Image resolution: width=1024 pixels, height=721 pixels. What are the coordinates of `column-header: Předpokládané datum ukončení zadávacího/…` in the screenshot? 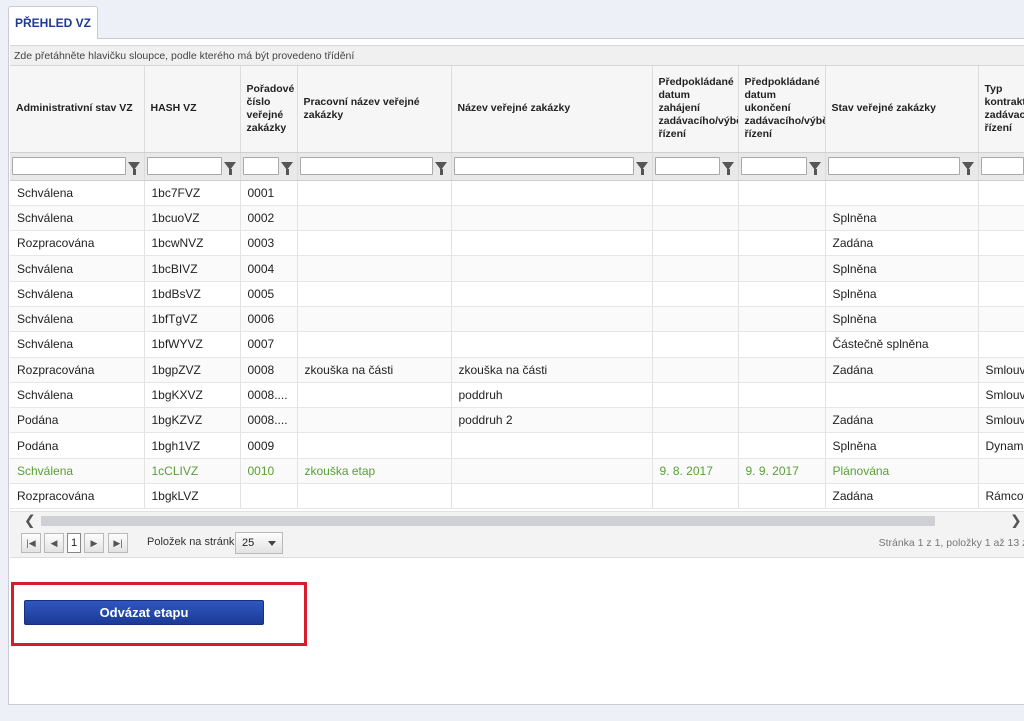 It's located at (782, 109).